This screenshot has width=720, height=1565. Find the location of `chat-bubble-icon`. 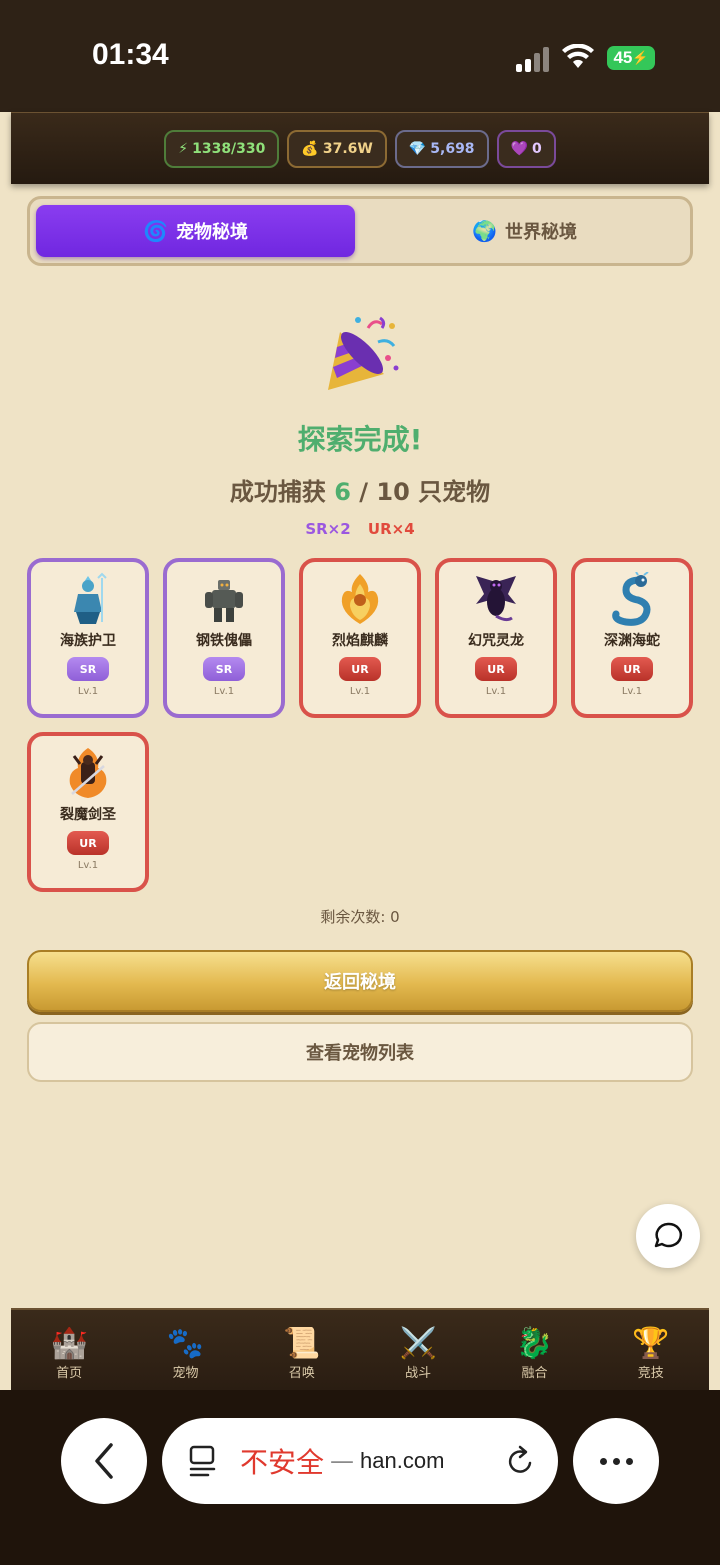

chat-bubble-icon is located at coordinates (668, 1235).